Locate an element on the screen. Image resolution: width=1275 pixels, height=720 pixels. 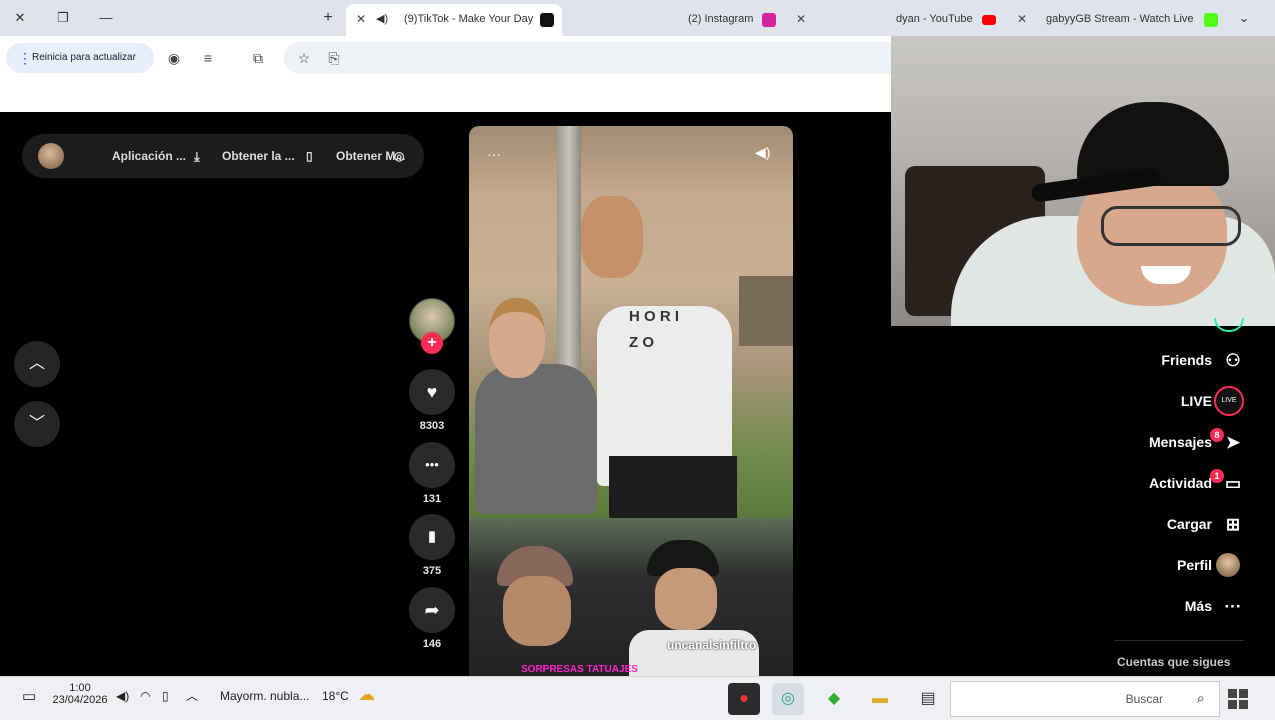
audio-icon: ◀) is located at coordinates (382, 18).